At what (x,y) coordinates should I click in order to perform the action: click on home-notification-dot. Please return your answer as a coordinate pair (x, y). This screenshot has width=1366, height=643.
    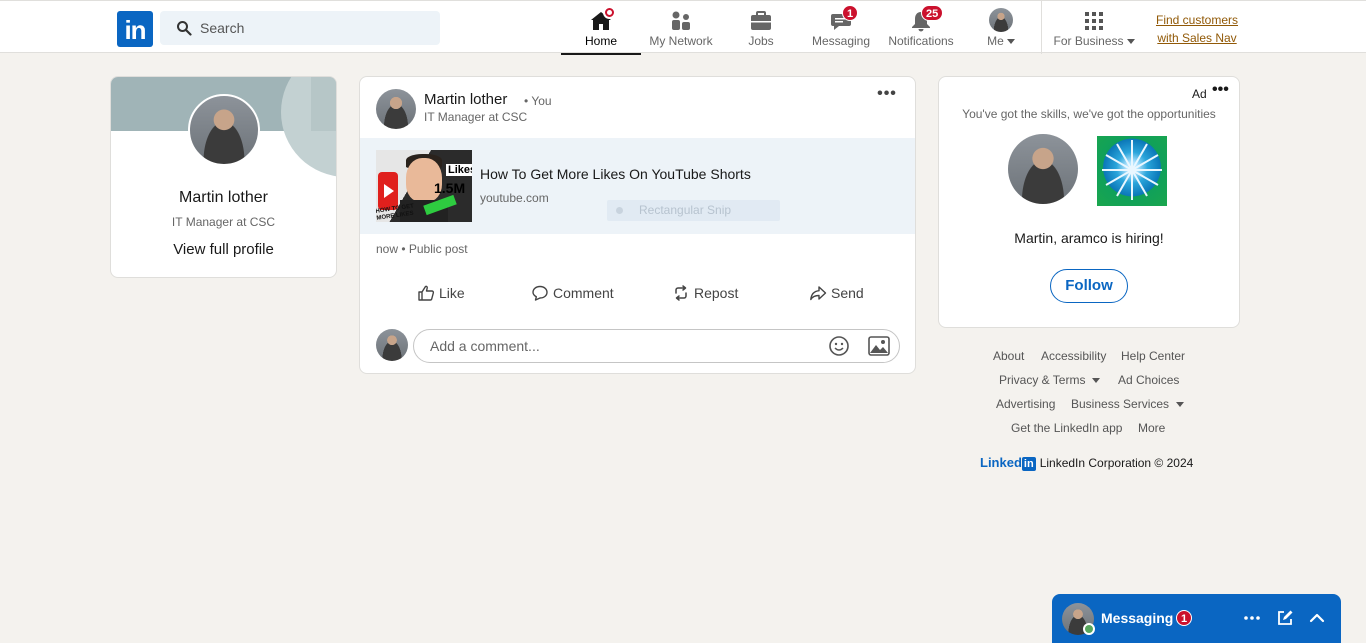
    Looking at the image, I should click on (609, 12).